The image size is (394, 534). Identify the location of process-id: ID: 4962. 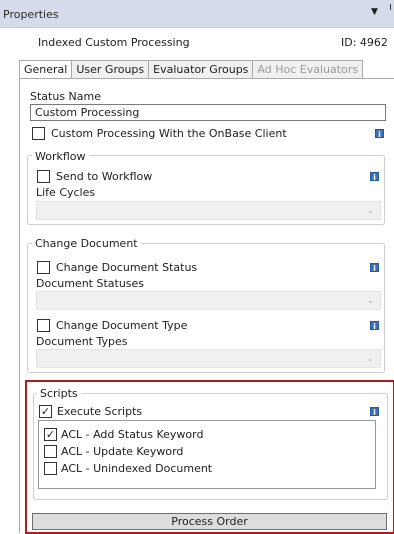
(364, 42).